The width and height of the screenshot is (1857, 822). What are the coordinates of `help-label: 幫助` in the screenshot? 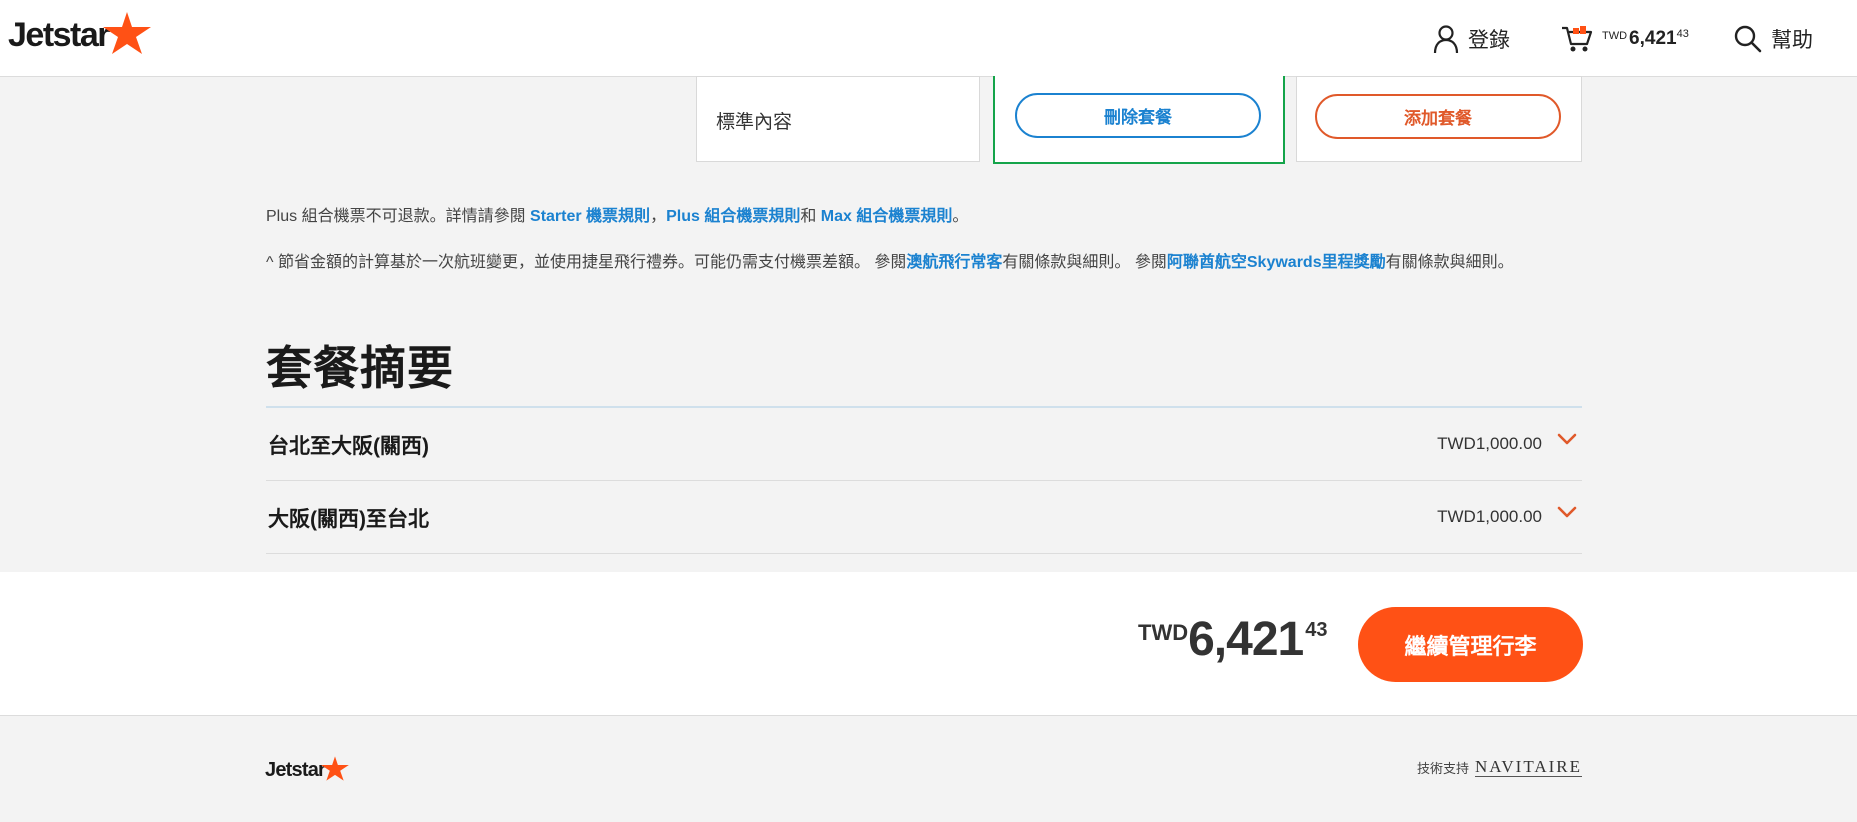 It's located at (1792, 40).